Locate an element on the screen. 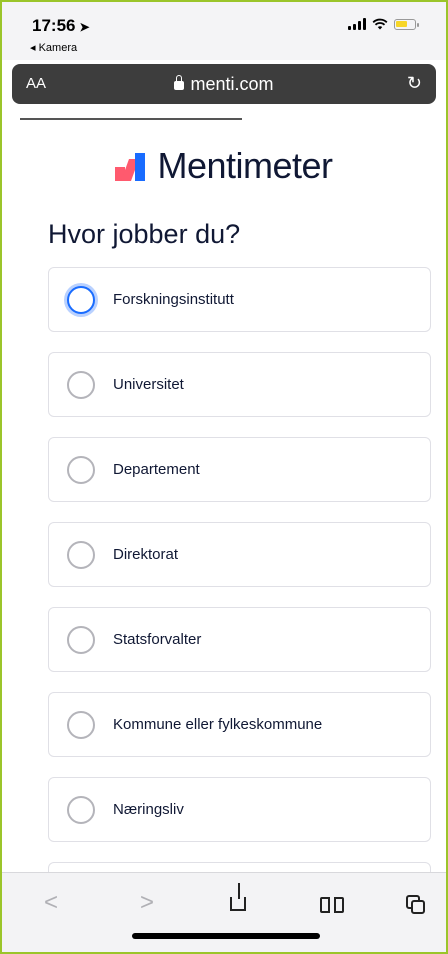 This screenshot has width=448, height=954. location-arrow-icon: ➤ is located at coordinates (84, 27).